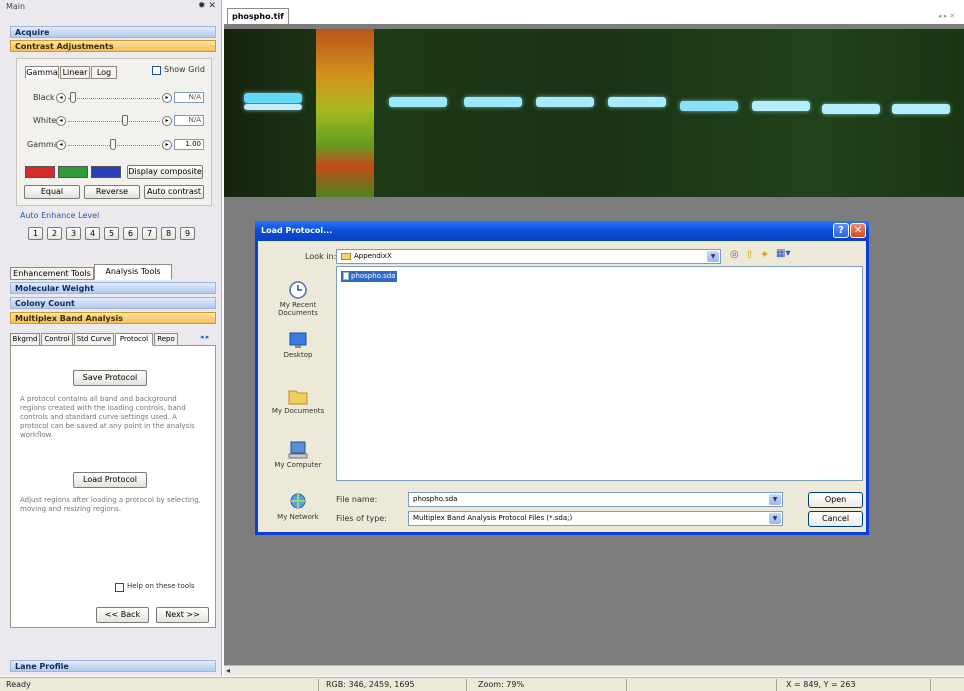 This screenshot has width=964, height=691. Describe the element at coordinates (113, 32) in the screenshot. I see `section-acquire: Acquire` at that location.